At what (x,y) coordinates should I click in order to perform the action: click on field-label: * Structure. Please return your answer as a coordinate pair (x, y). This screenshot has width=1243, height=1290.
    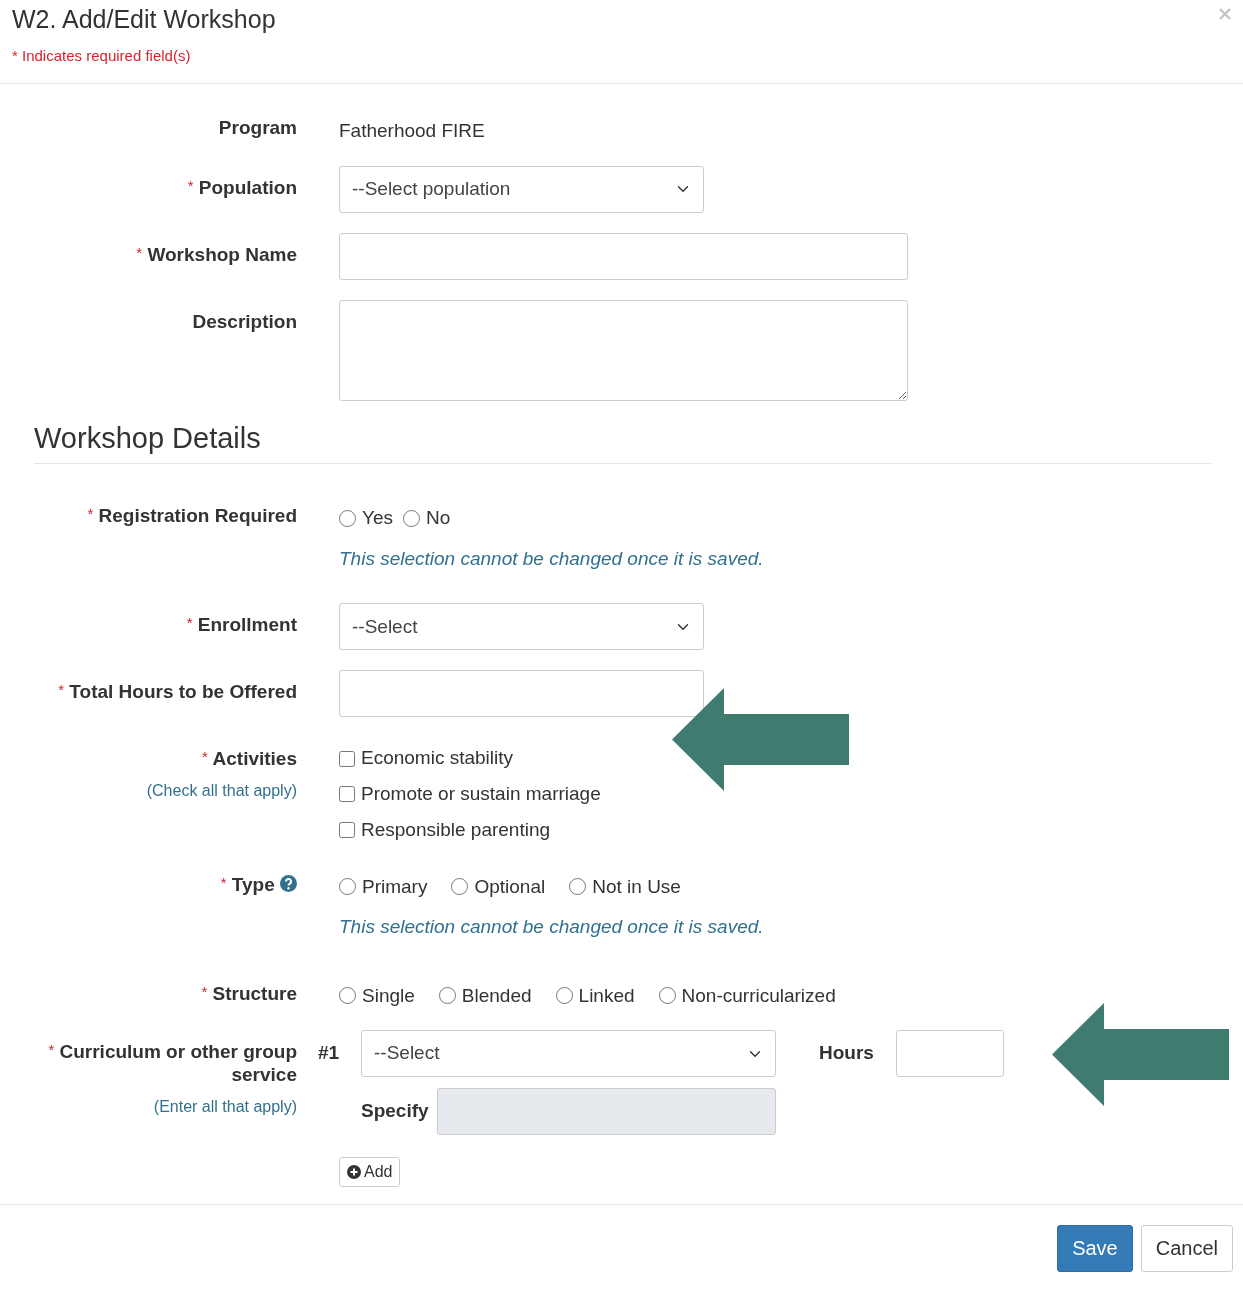
    Looking at the image, I should click on (248, 993).